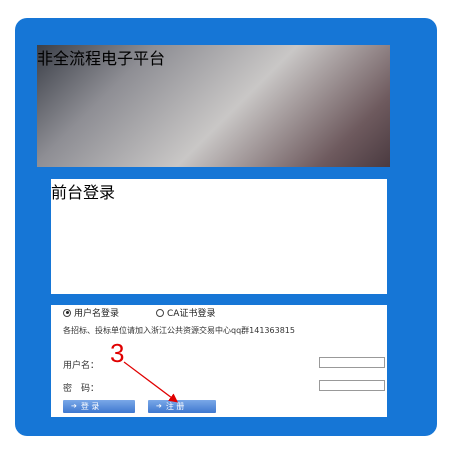 Image resolution: width=450 pixels, height=450 pixels. Describe the element at coordinates (117, 353) in the screenshot. I see `step3-number: 3` at that location.